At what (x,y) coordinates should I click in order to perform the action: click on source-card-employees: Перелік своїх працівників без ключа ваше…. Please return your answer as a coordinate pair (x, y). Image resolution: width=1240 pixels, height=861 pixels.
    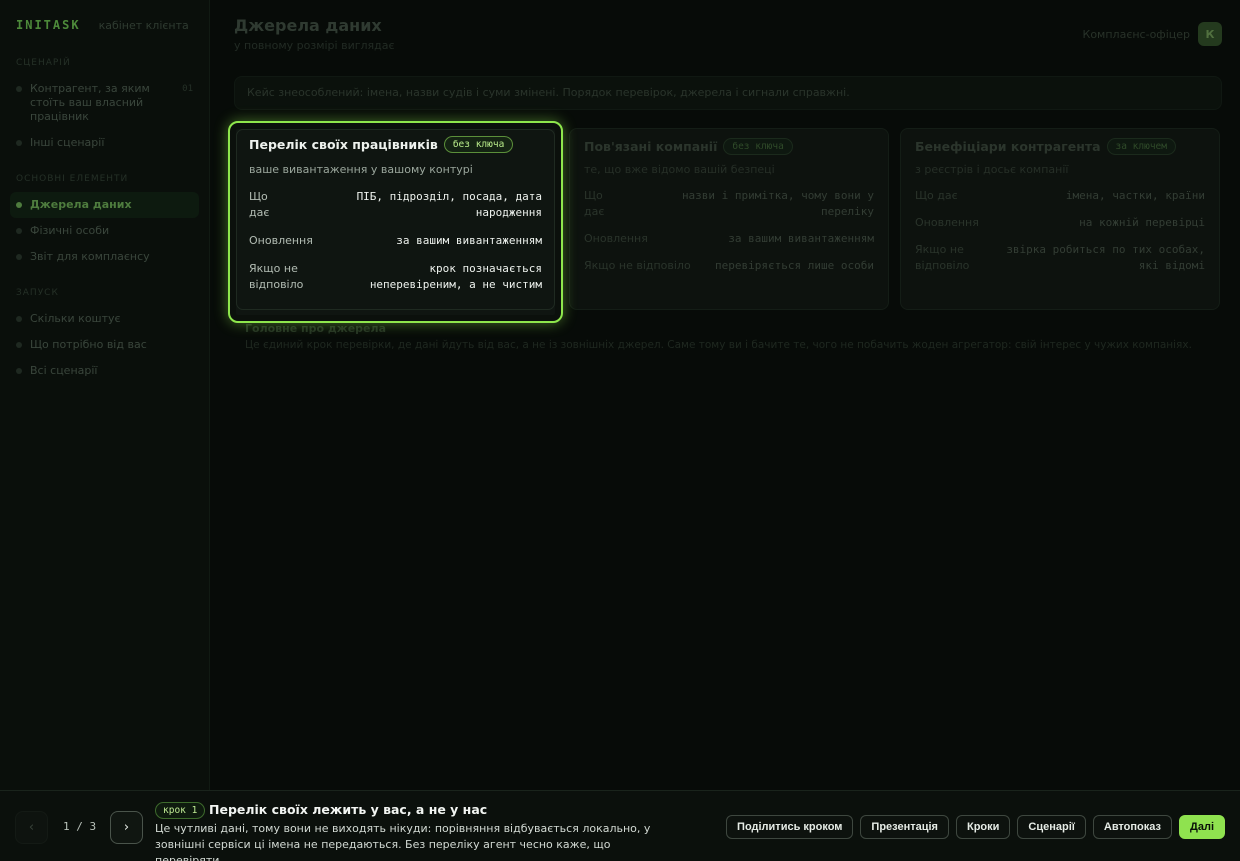
    Looking at the image, I should click on (395, 222).